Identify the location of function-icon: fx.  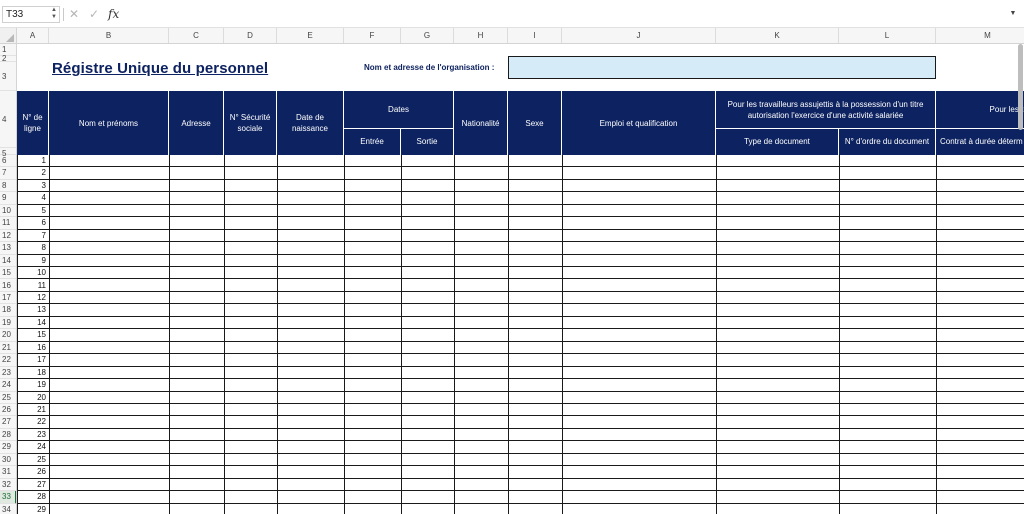
(116, 14).